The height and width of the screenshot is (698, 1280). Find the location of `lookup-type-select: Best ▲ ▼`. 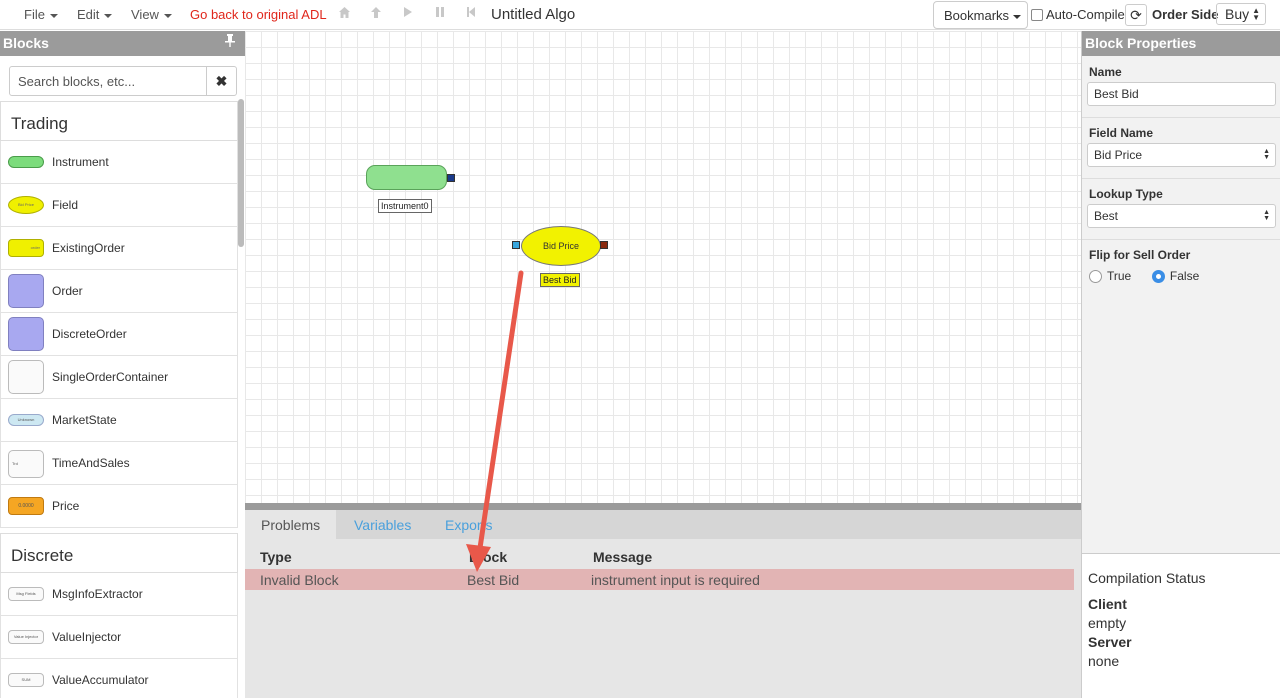

lookup-type-select: Best ▲ ▼ is located at coordinates (1181, 216).